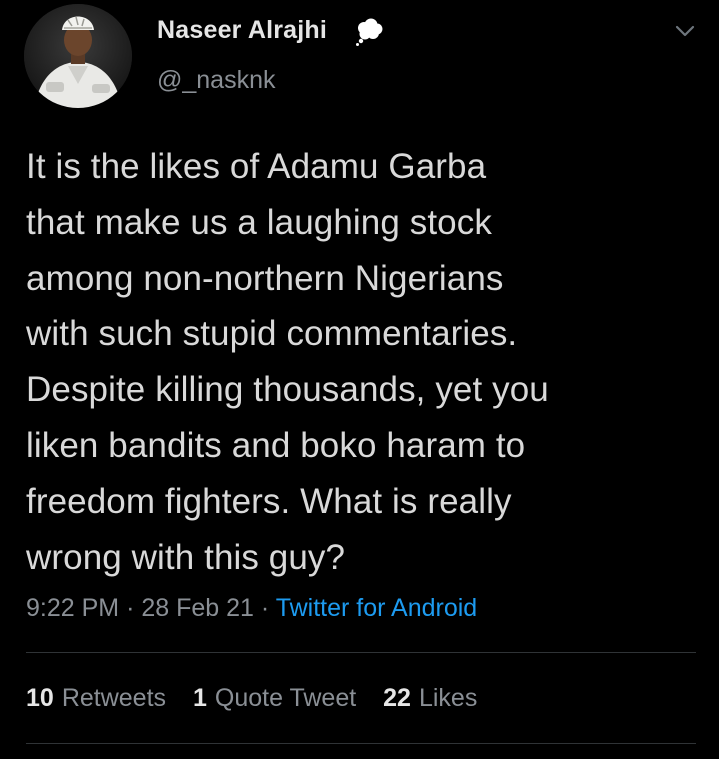 The height and width of the screenshot is (759, 719). I want to click on user-handle: @_nasknk, so click(216, 80).